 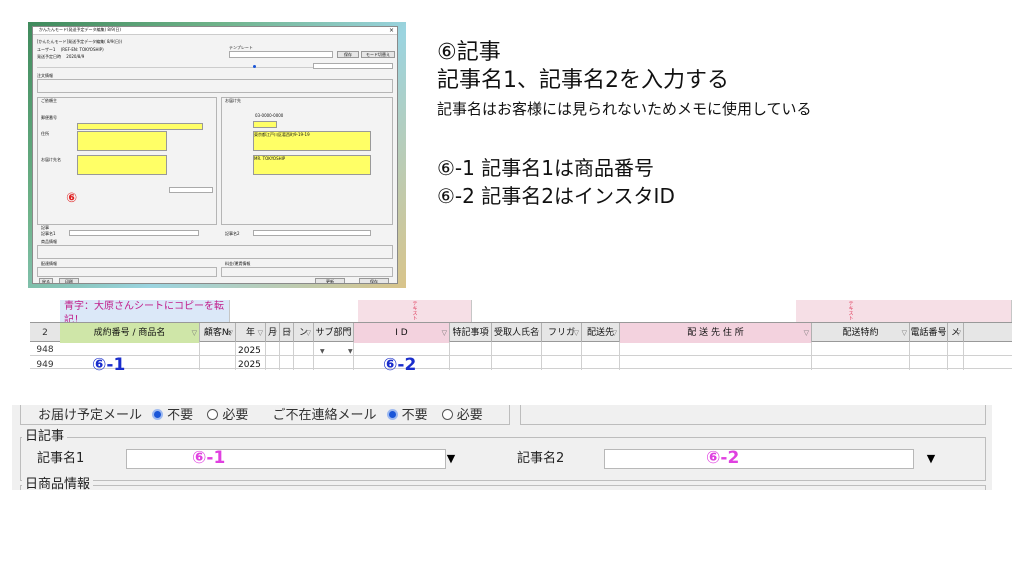 I want to click on column-header: 顧客№ ▽, so click(x=218, y=333).